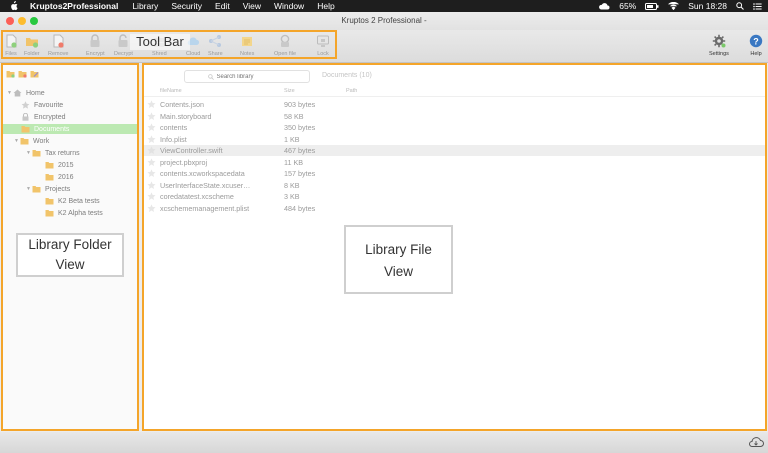 The width and height of the screenshot is (768, 453). Describe the element at coordinates (32, 54) in the screenshot. I see `toolbar-label-folder: Folder` at that location.